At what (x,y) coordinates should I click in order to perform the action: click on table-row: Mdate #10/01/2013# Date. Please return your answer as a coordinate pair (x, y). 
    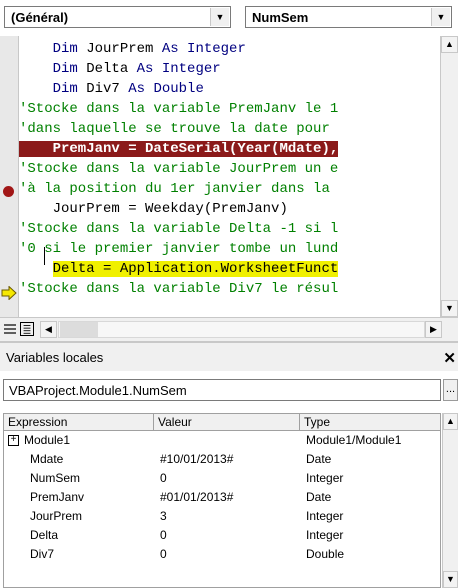
    Looking at the image, I should click on (222, 459).